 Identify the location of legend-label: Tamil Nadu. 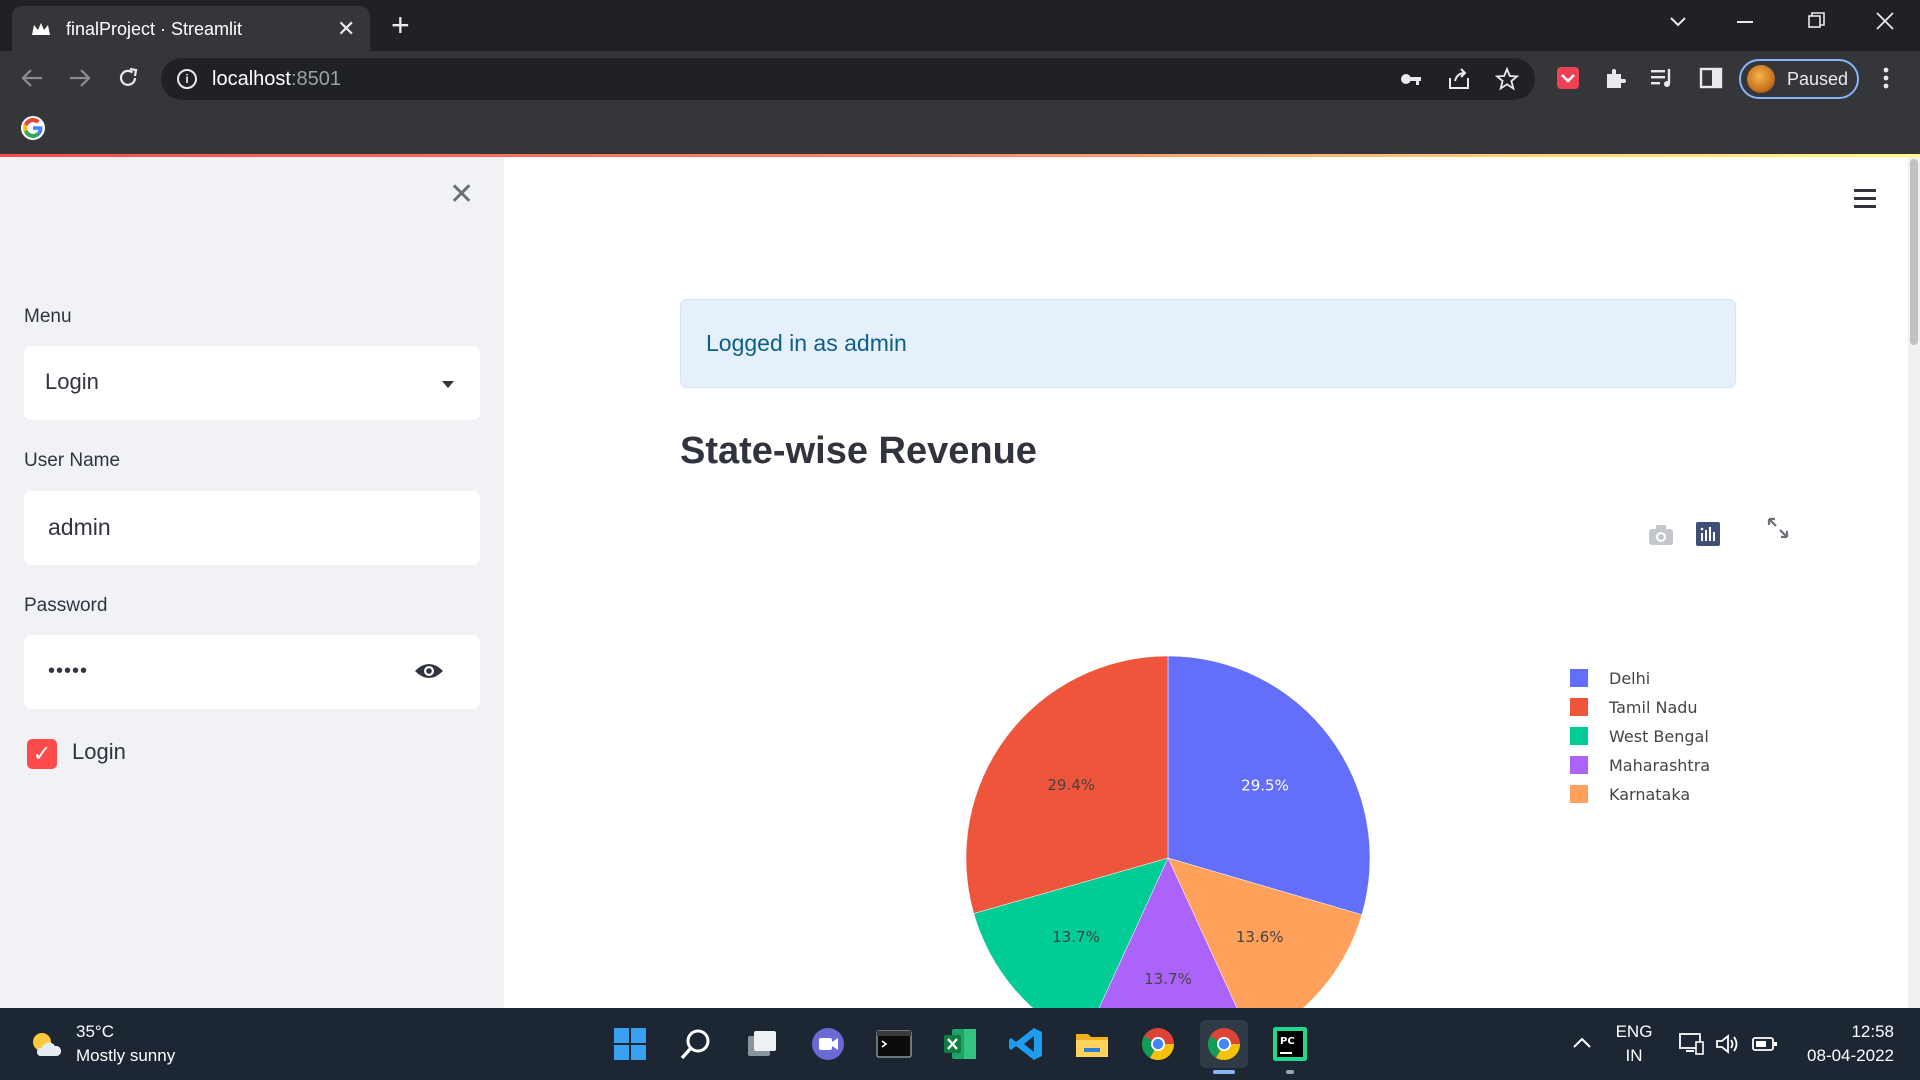
(1653, 707).